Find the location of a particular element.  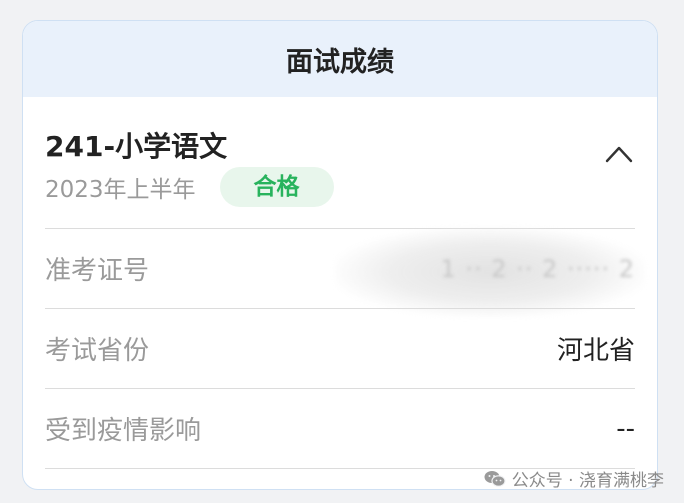

row-epidemic-impact: 受到疫情影响 -- is located at coordinates (340, 428).